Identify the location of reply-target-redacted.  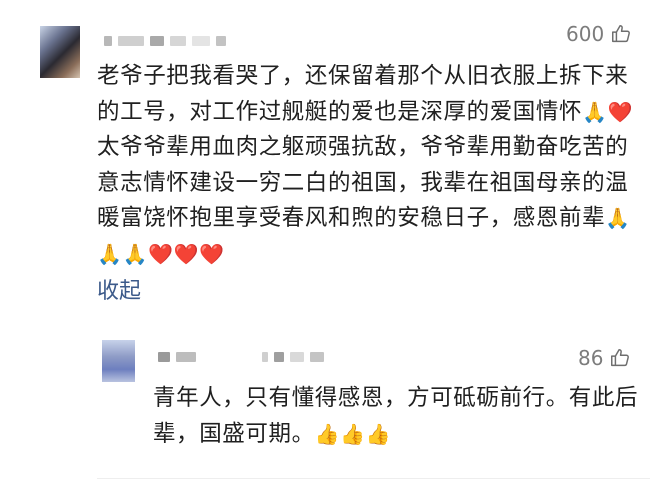
(293, 357).